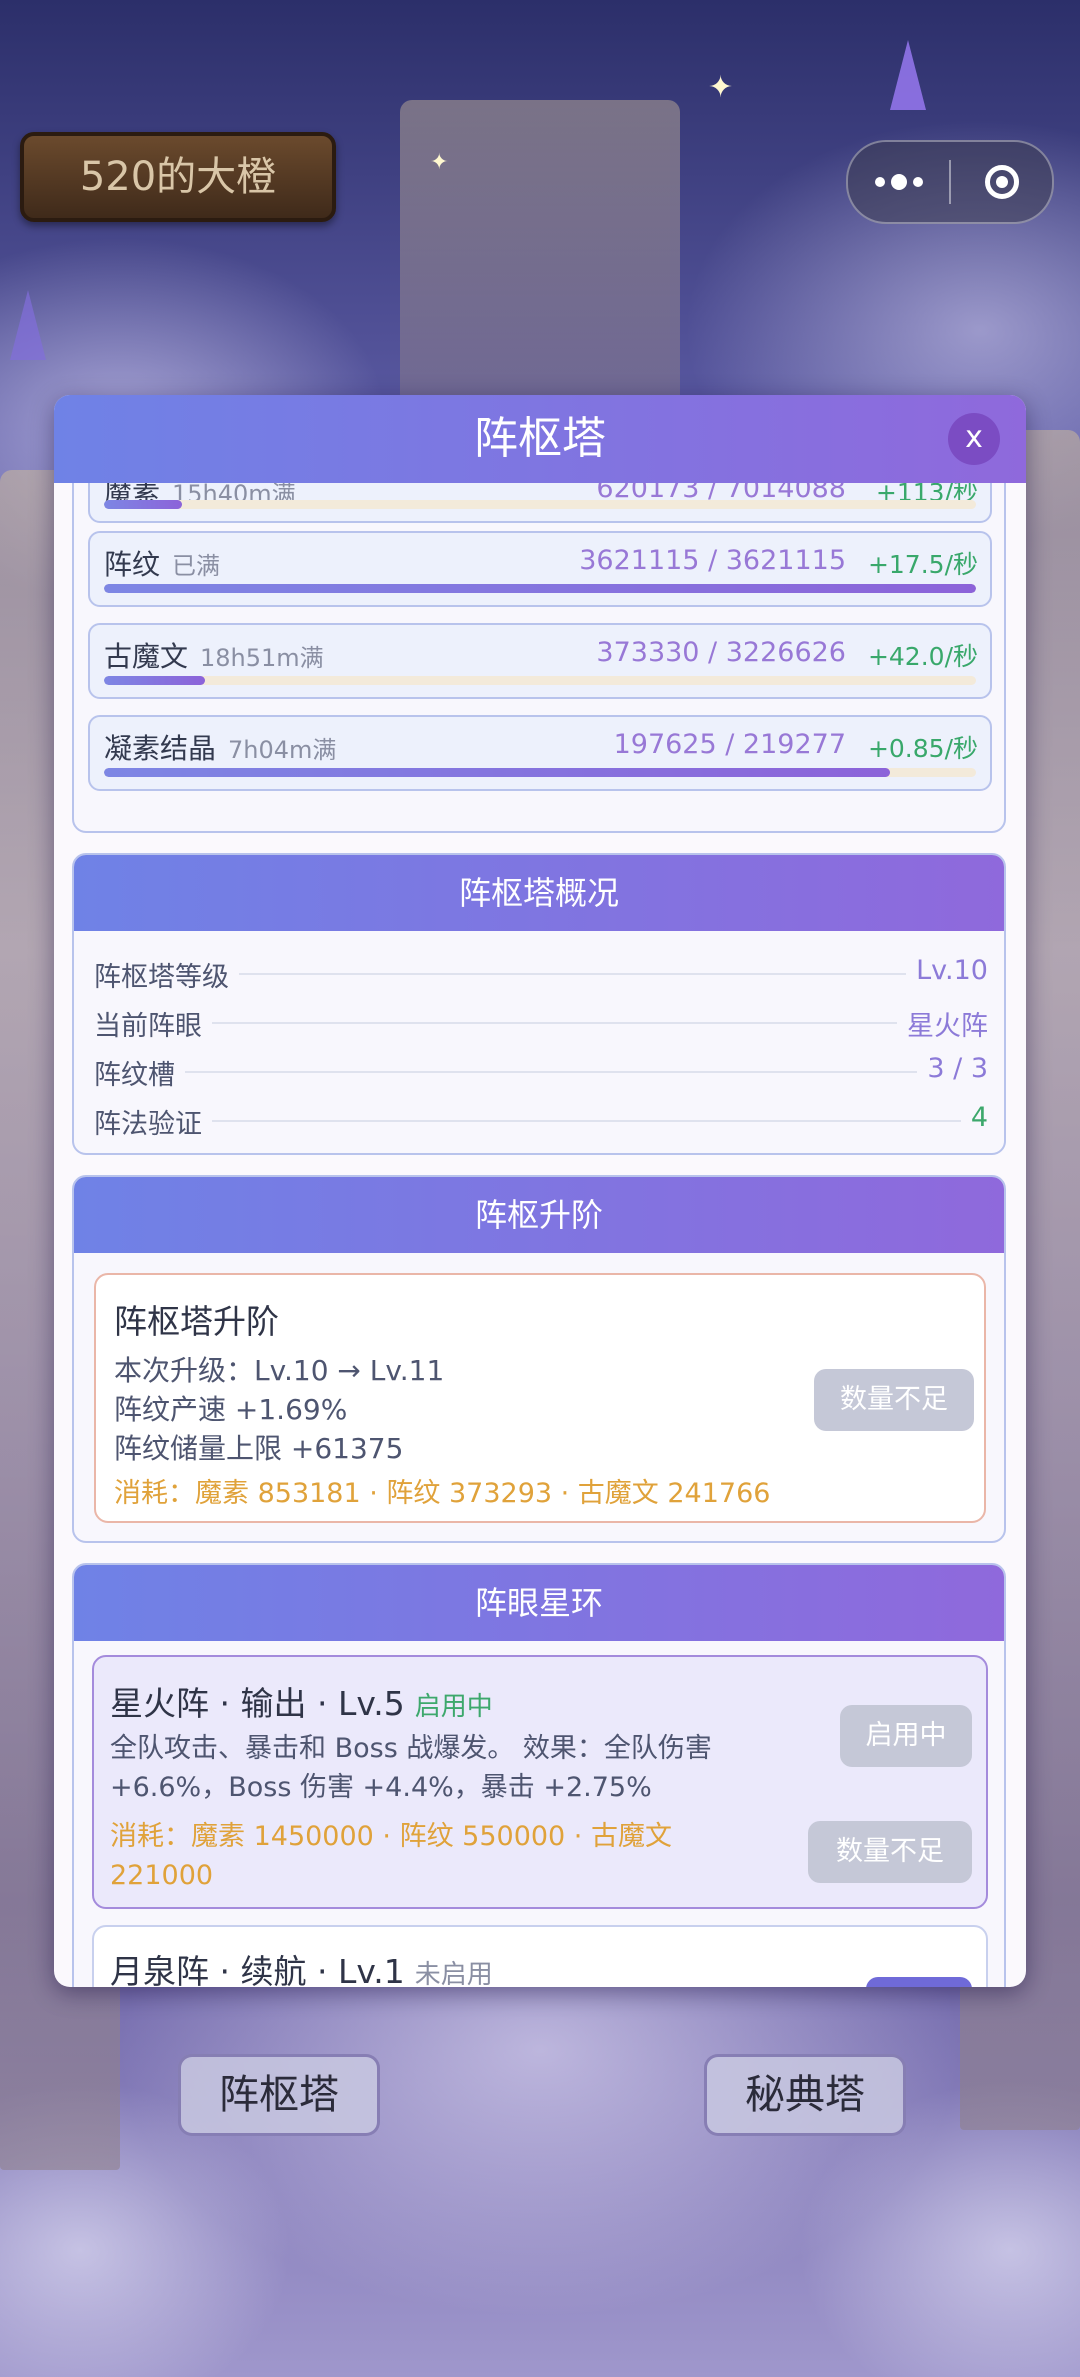 This screenshot has height=2377, width=1080. I want to click on upgrade-capacity-bonus: 阵纹储量上限 +61375, so click(259, 1448).